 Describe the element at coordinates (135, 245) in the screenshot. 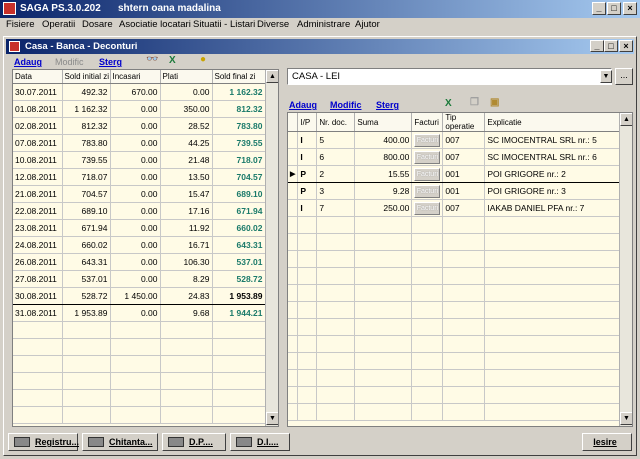

I see `cell-incasari: 0.00` at that location.